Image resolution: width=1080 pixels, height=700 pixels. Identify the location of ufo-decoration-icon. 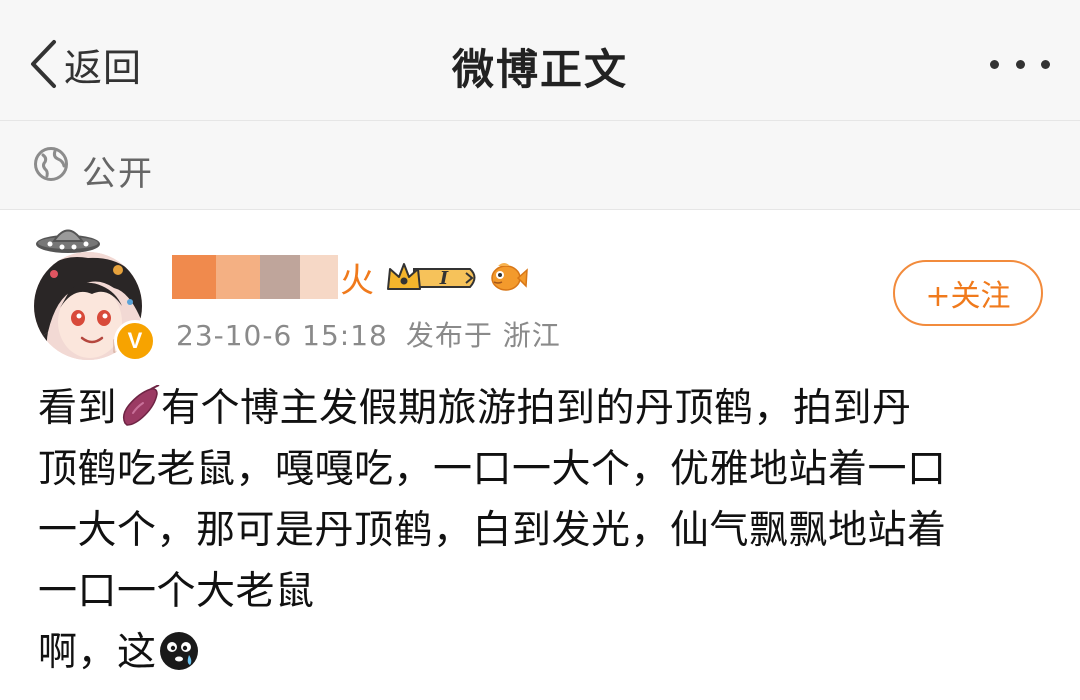
(68, 241).